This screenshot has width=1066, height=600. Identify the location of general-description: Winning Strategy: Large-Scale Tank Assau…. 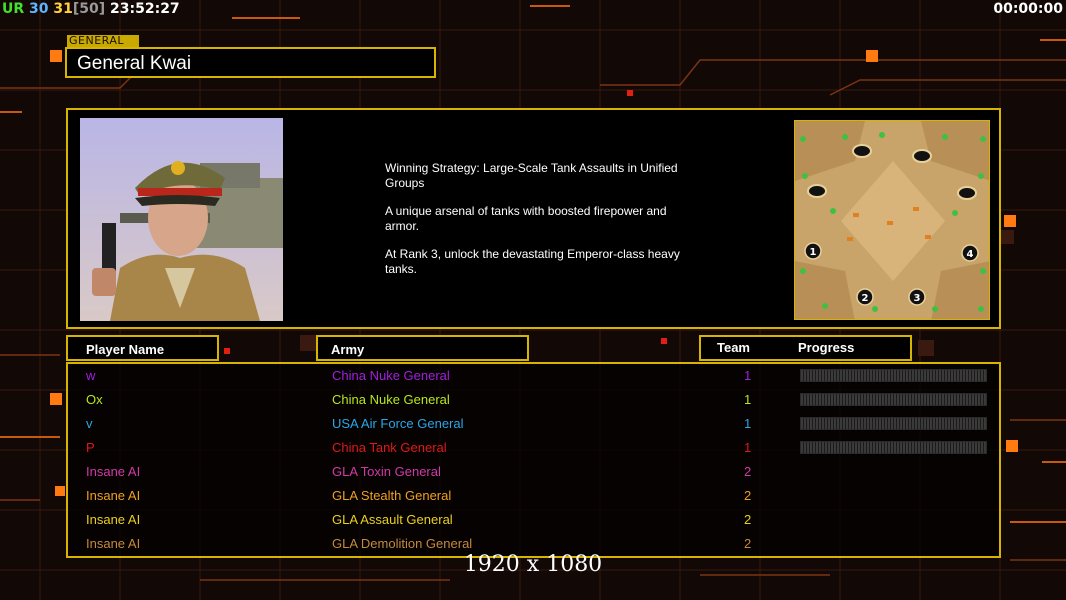
(545, 225).